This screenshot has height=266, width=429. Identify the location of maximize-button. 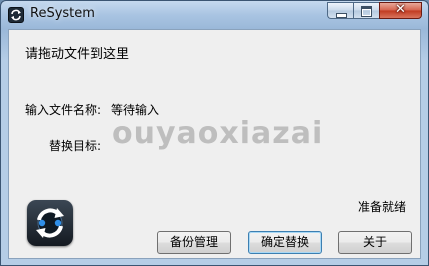
(366, 10).